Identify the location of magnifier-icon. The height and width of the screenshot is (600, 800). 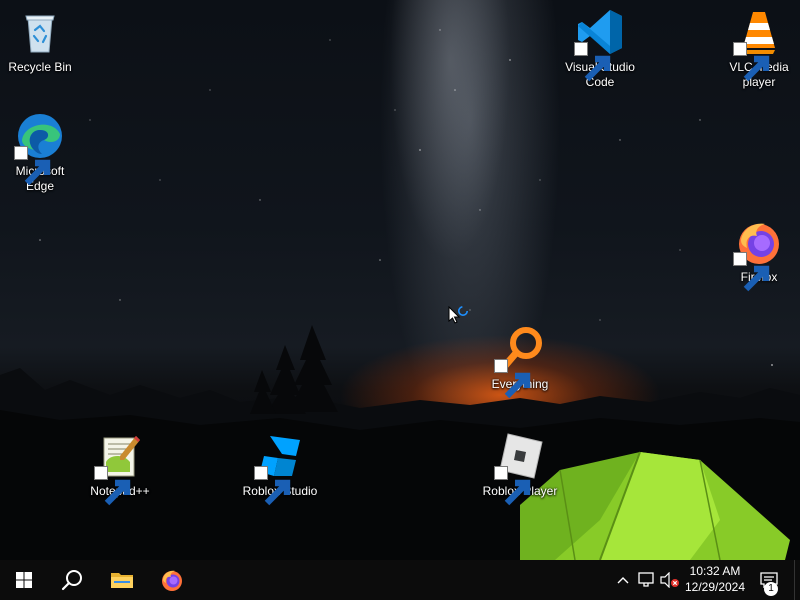
(519, 362).